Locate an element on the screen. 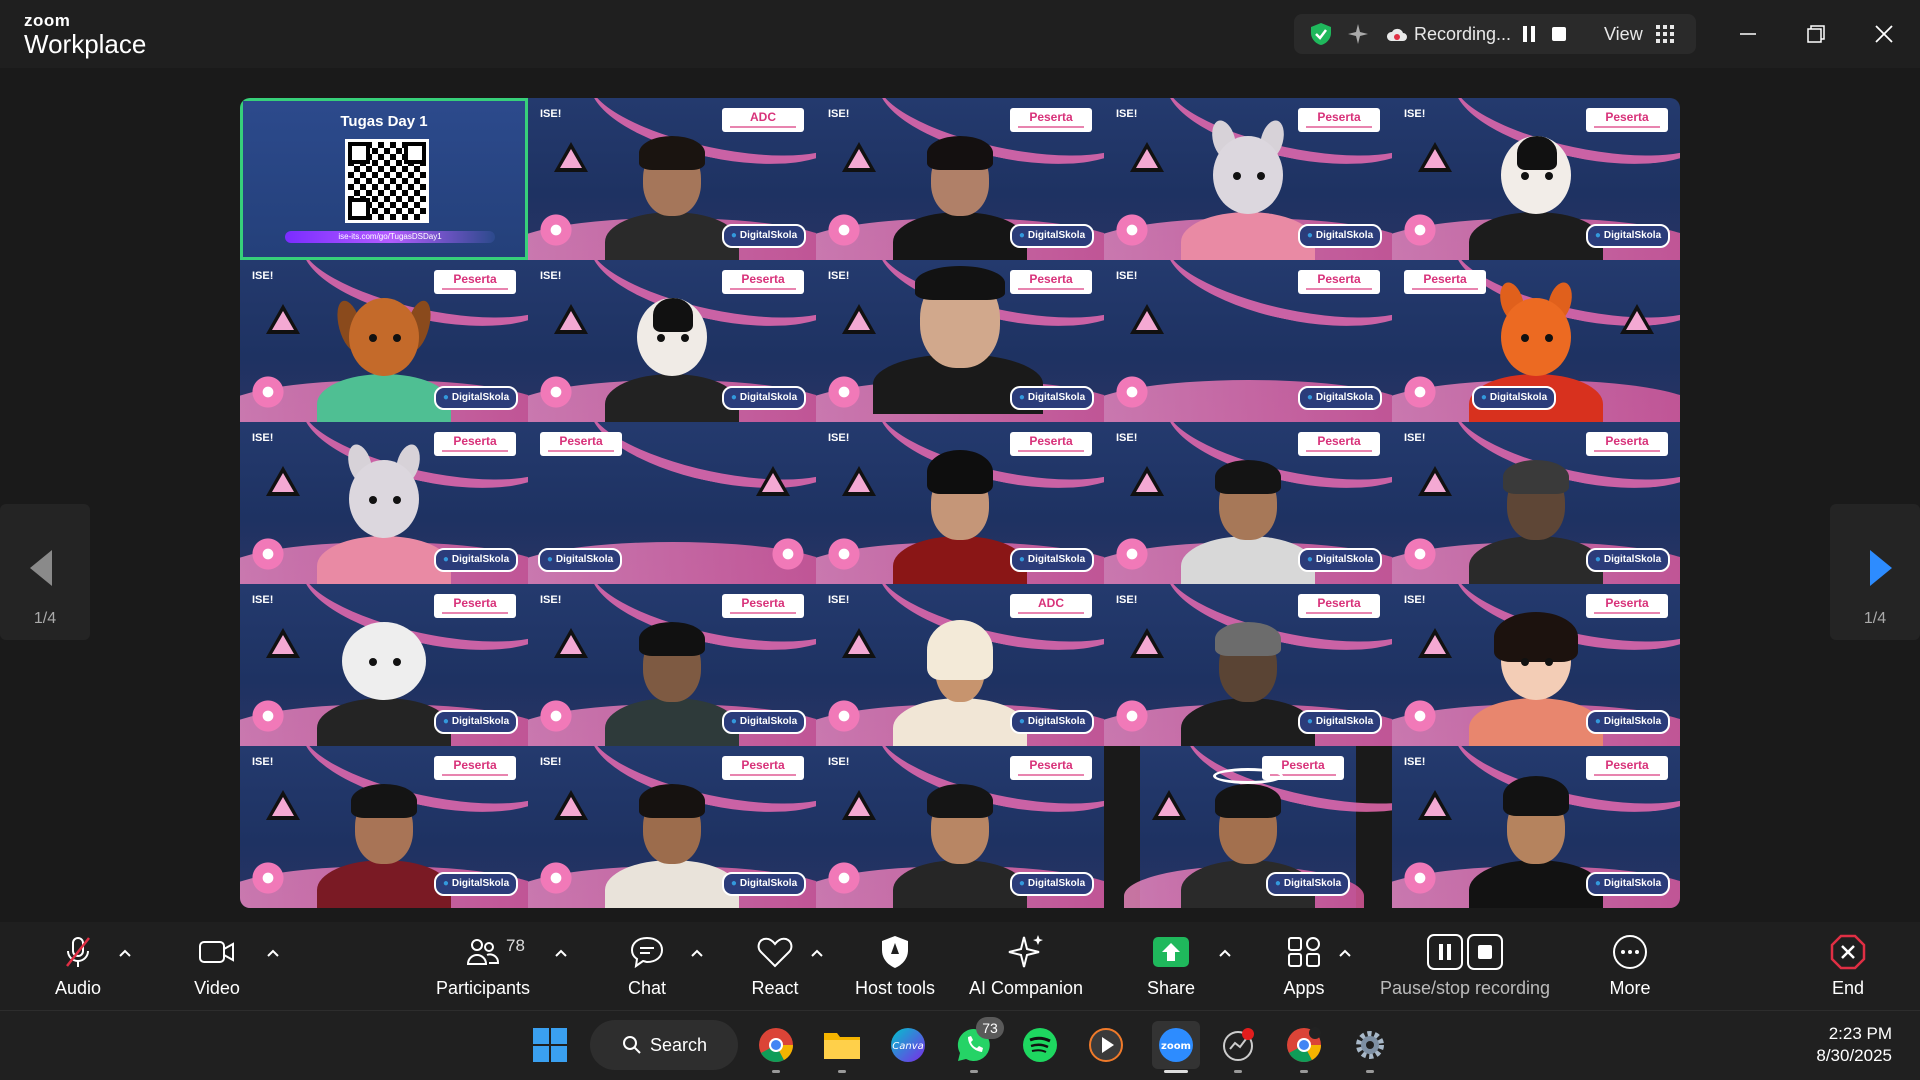 Image resolution: width=1920 pixels, height=1080 pixels. canva-taskbar-item: Canva is located at coordinates (908, 1045).